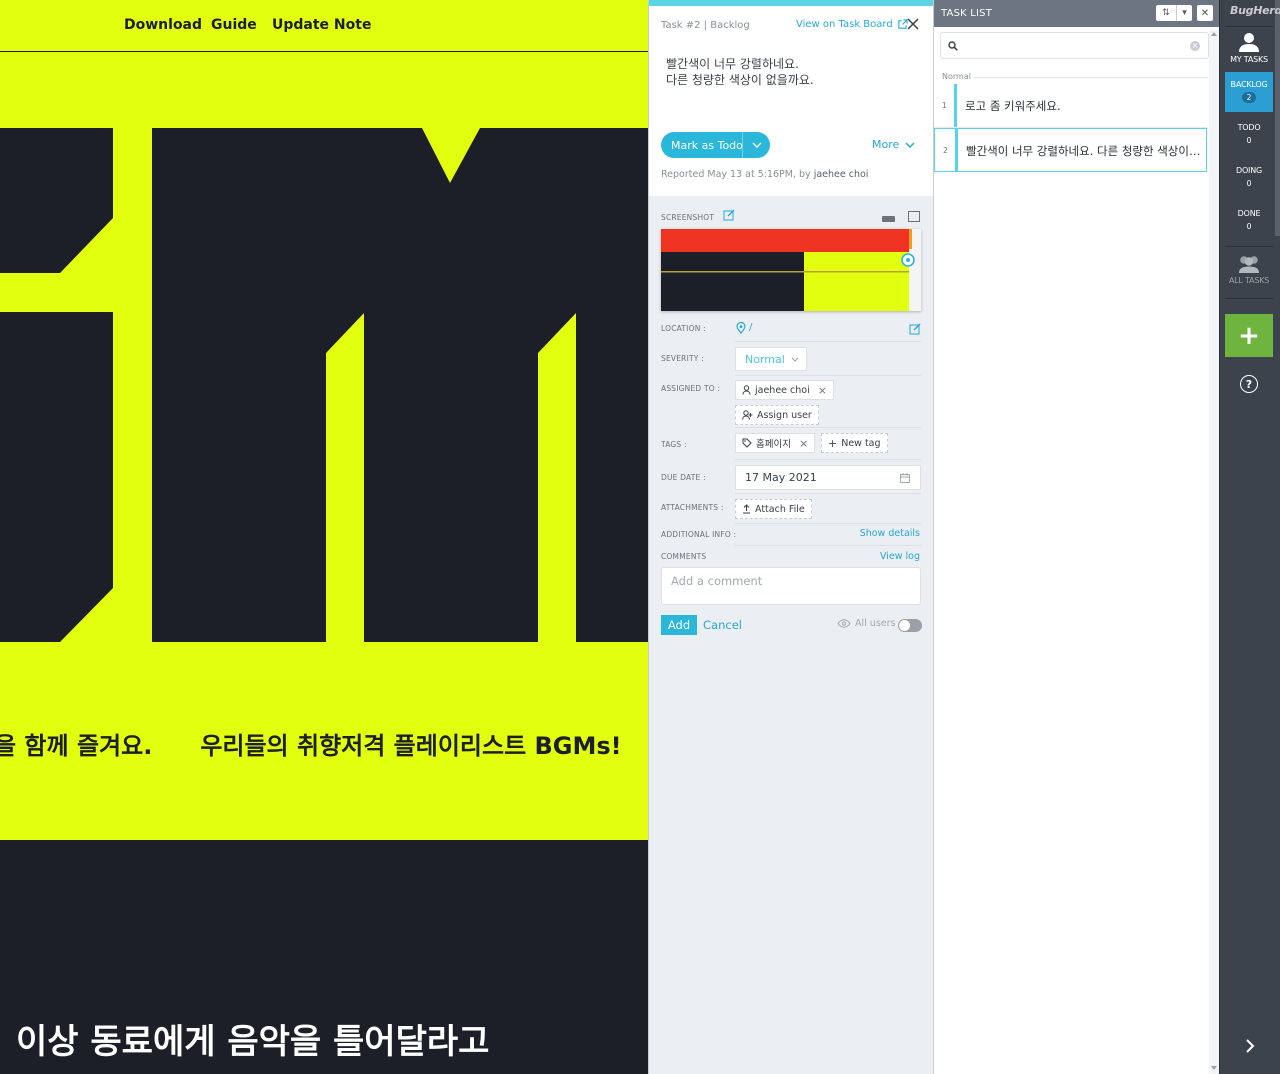 The image size is (1280, 1074). Describe the element at coordinates (791, 72) in the screenshot. I see `task-description: 빨간색이 너무 강렬하네요. 다른 청량한 색상이 없을까요.` at that location.